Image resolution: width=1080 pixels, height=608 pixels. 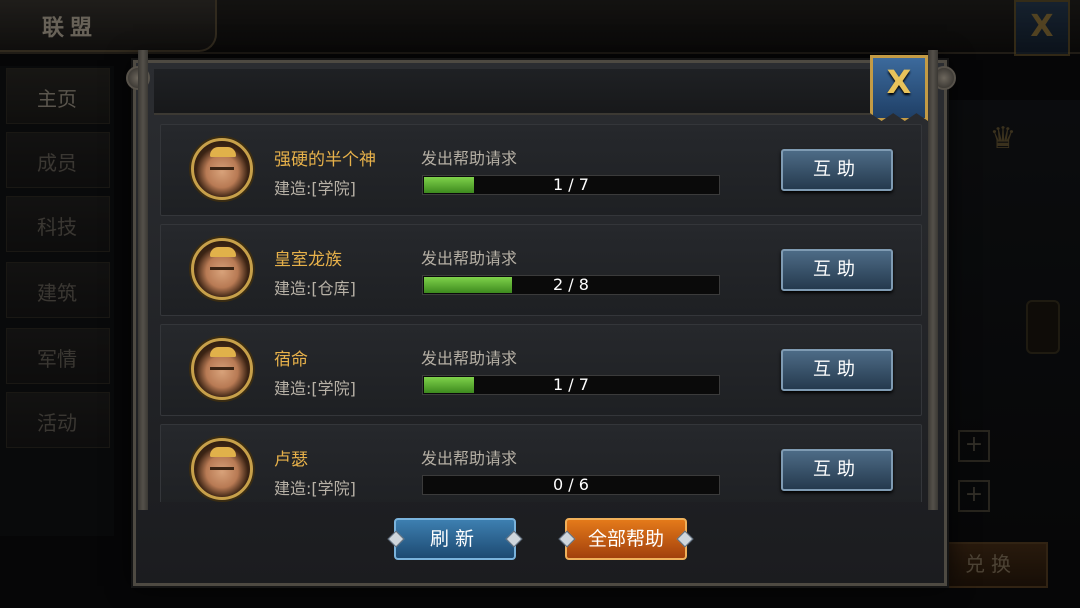 I want to click on progress-text: 0 / 6, so click(x=571, y=484).